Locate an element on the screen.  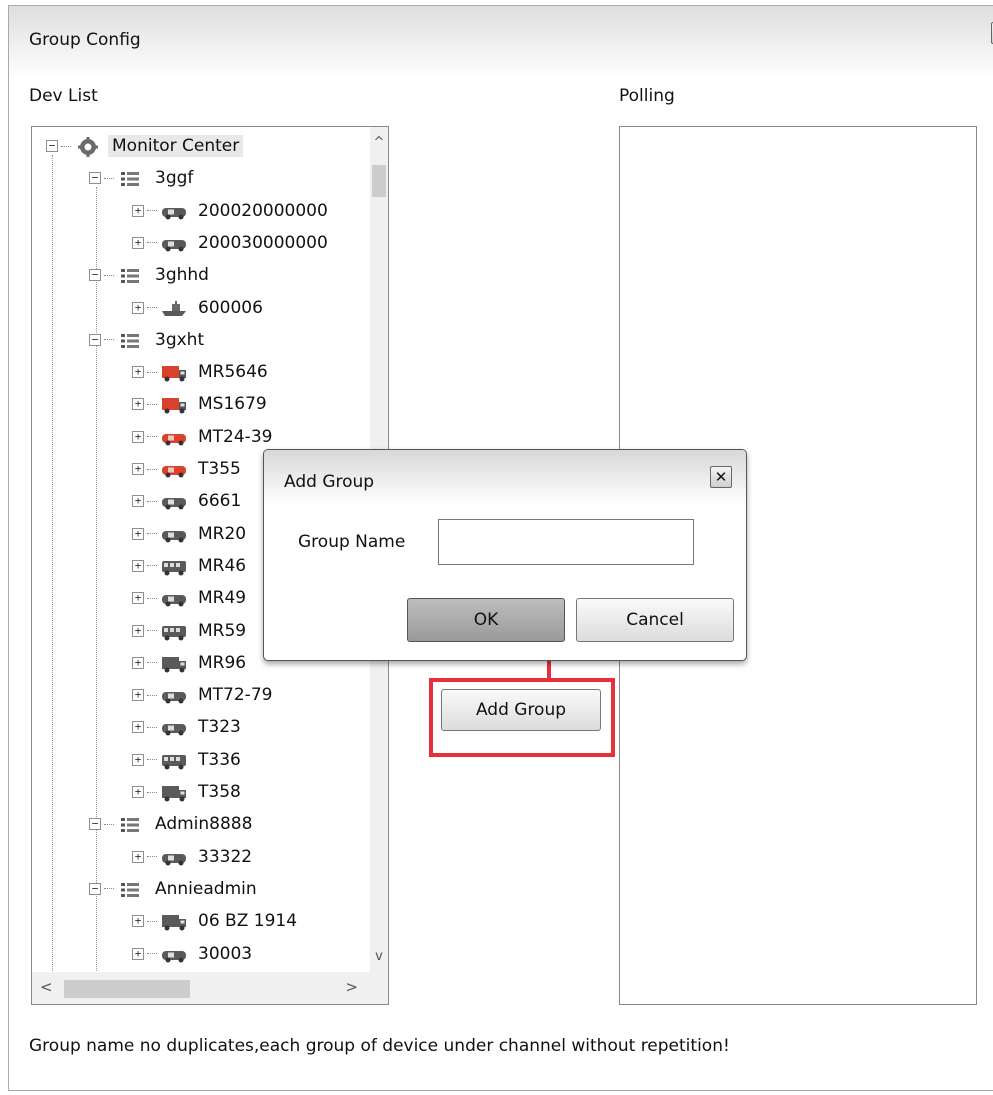
tree-node-label: MR49 is located at coordinates (222, 598).